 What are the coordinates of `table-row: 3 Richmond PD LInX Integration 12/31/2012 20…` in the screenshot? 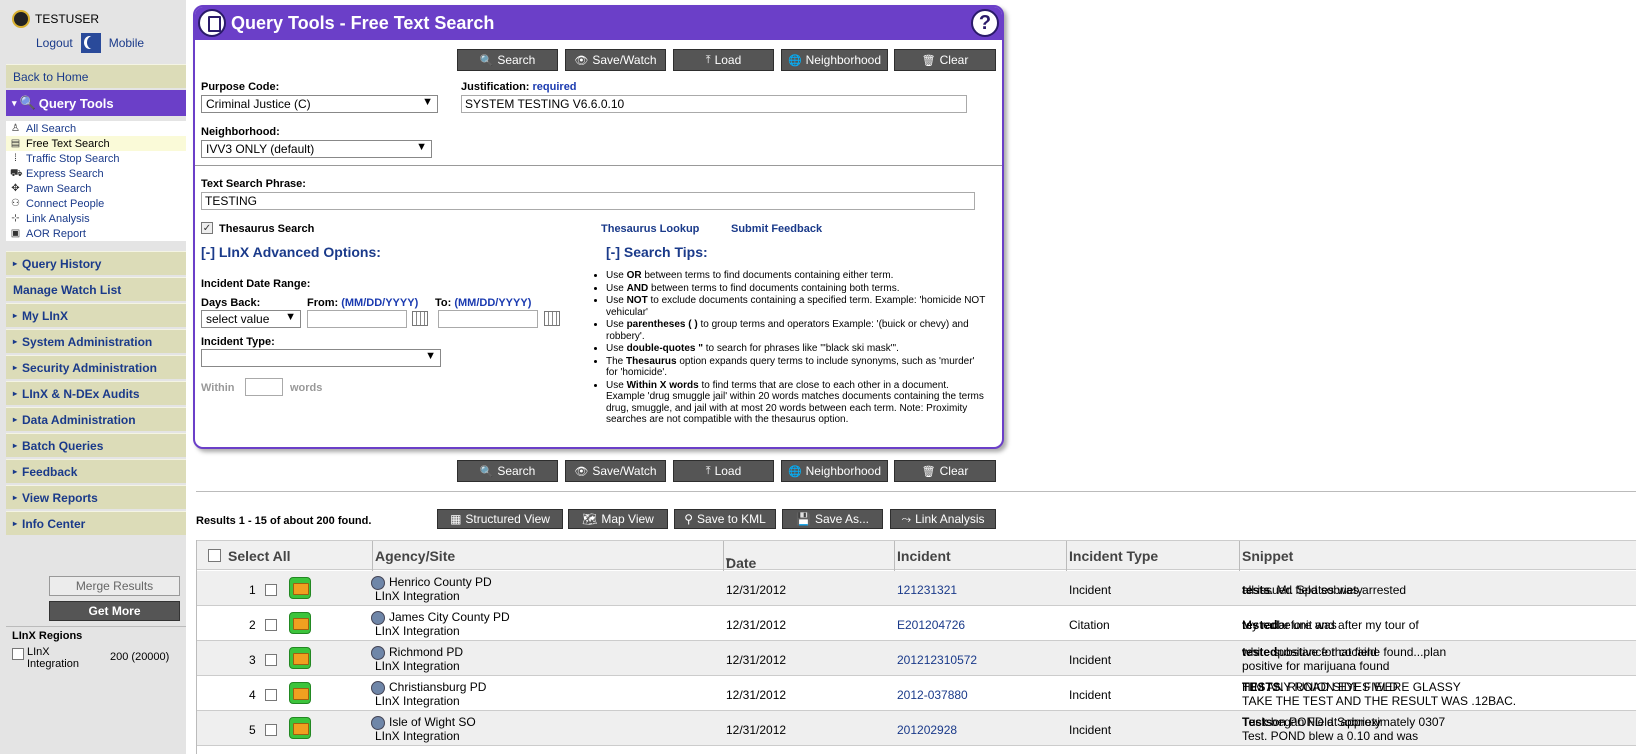 It's located at (916, 658).